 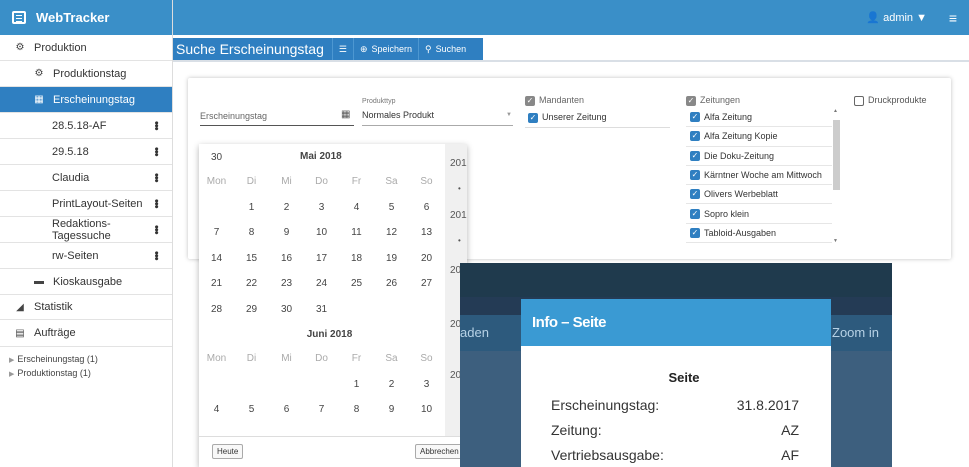 What do you see at coordinates (676, 322) in the screenshot?
I see `dialog-title: Info – Seite` at bounding box center [676, 322].